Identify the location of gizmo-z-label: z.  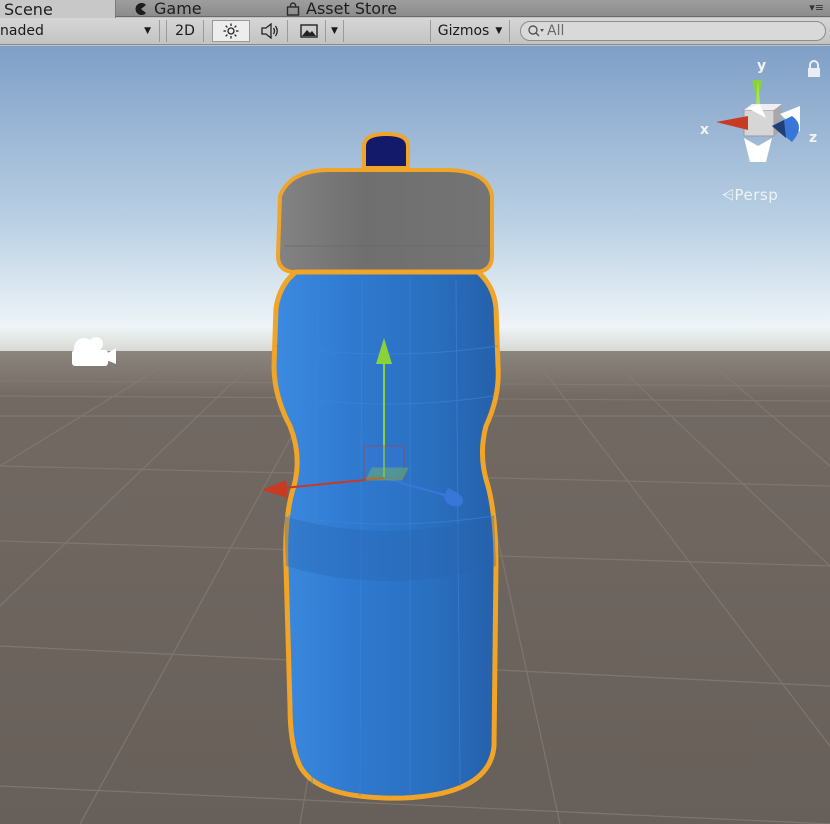
(813, 138).